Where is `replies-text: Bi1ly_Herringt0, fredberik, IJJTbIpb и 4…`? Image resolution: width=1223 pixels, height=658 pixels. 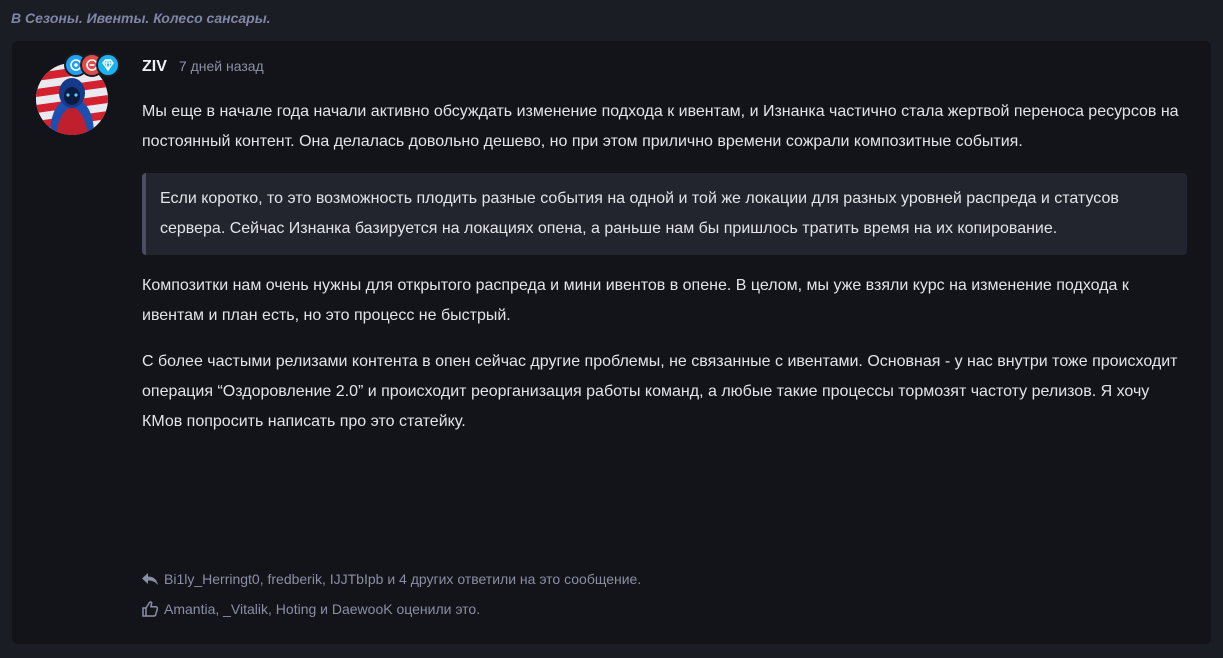 replies-text: Bi1ly_Herringt0, fredberik, IJJTbIpb и 4… is located at coordinates (402, 579).